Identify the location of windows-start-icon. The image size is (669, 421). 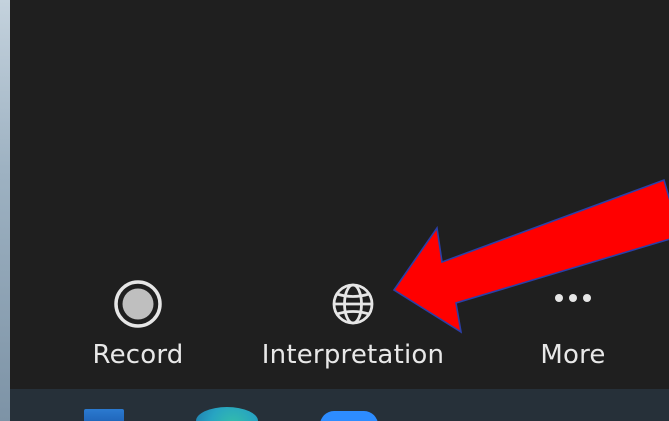
(104, 415).